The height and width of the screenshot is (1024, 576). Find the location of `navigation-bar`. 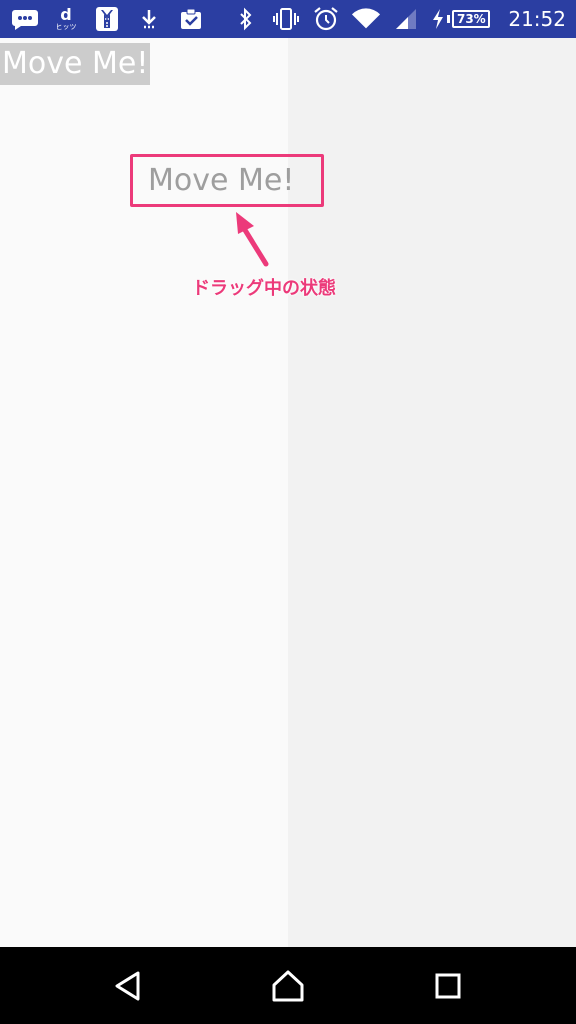

navigation-bar is located at coordinates (288, 985).